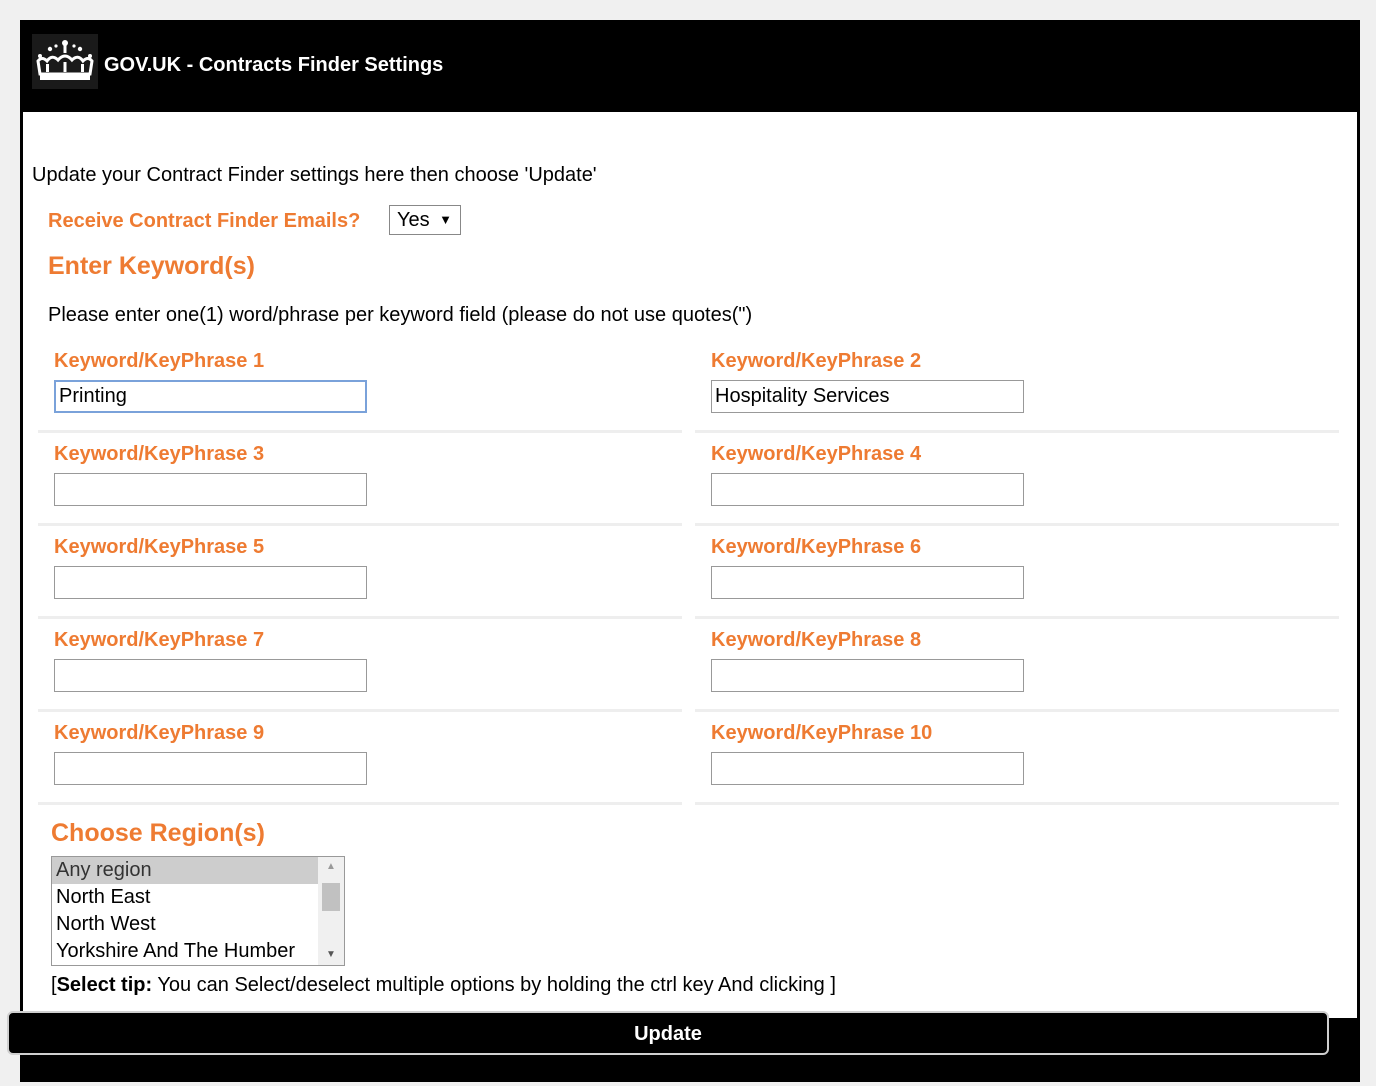  What do you see at coordinates (151, 266) in the screenshot?
I see `keywords-heading: Enter Keyword(s)` at bounding box center [151, 266].